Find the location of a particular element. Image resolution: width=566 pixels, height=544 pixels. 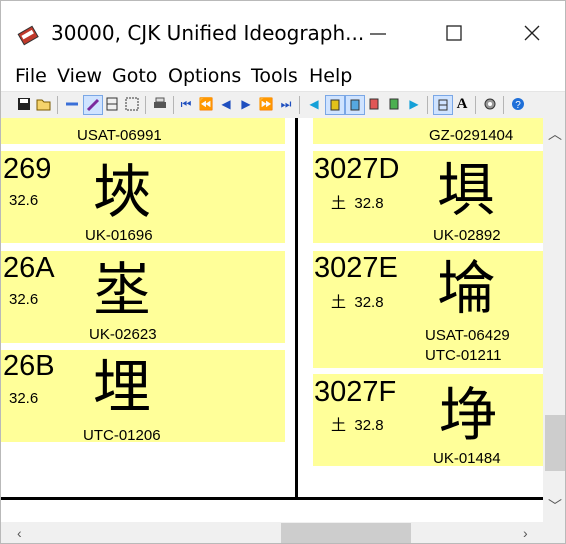

glyph: 埊 is located at coordinates (122, 290).